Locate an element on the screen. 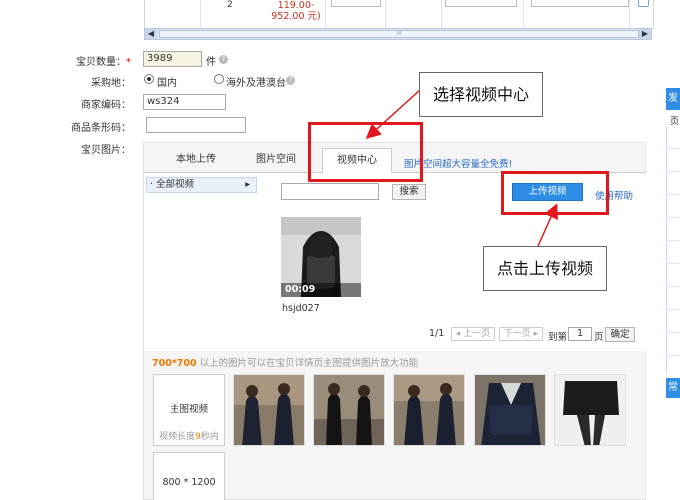 The height and width of the screenshot is (500, 680). arrow-to-upload-button is located at coordinates (547, 225).